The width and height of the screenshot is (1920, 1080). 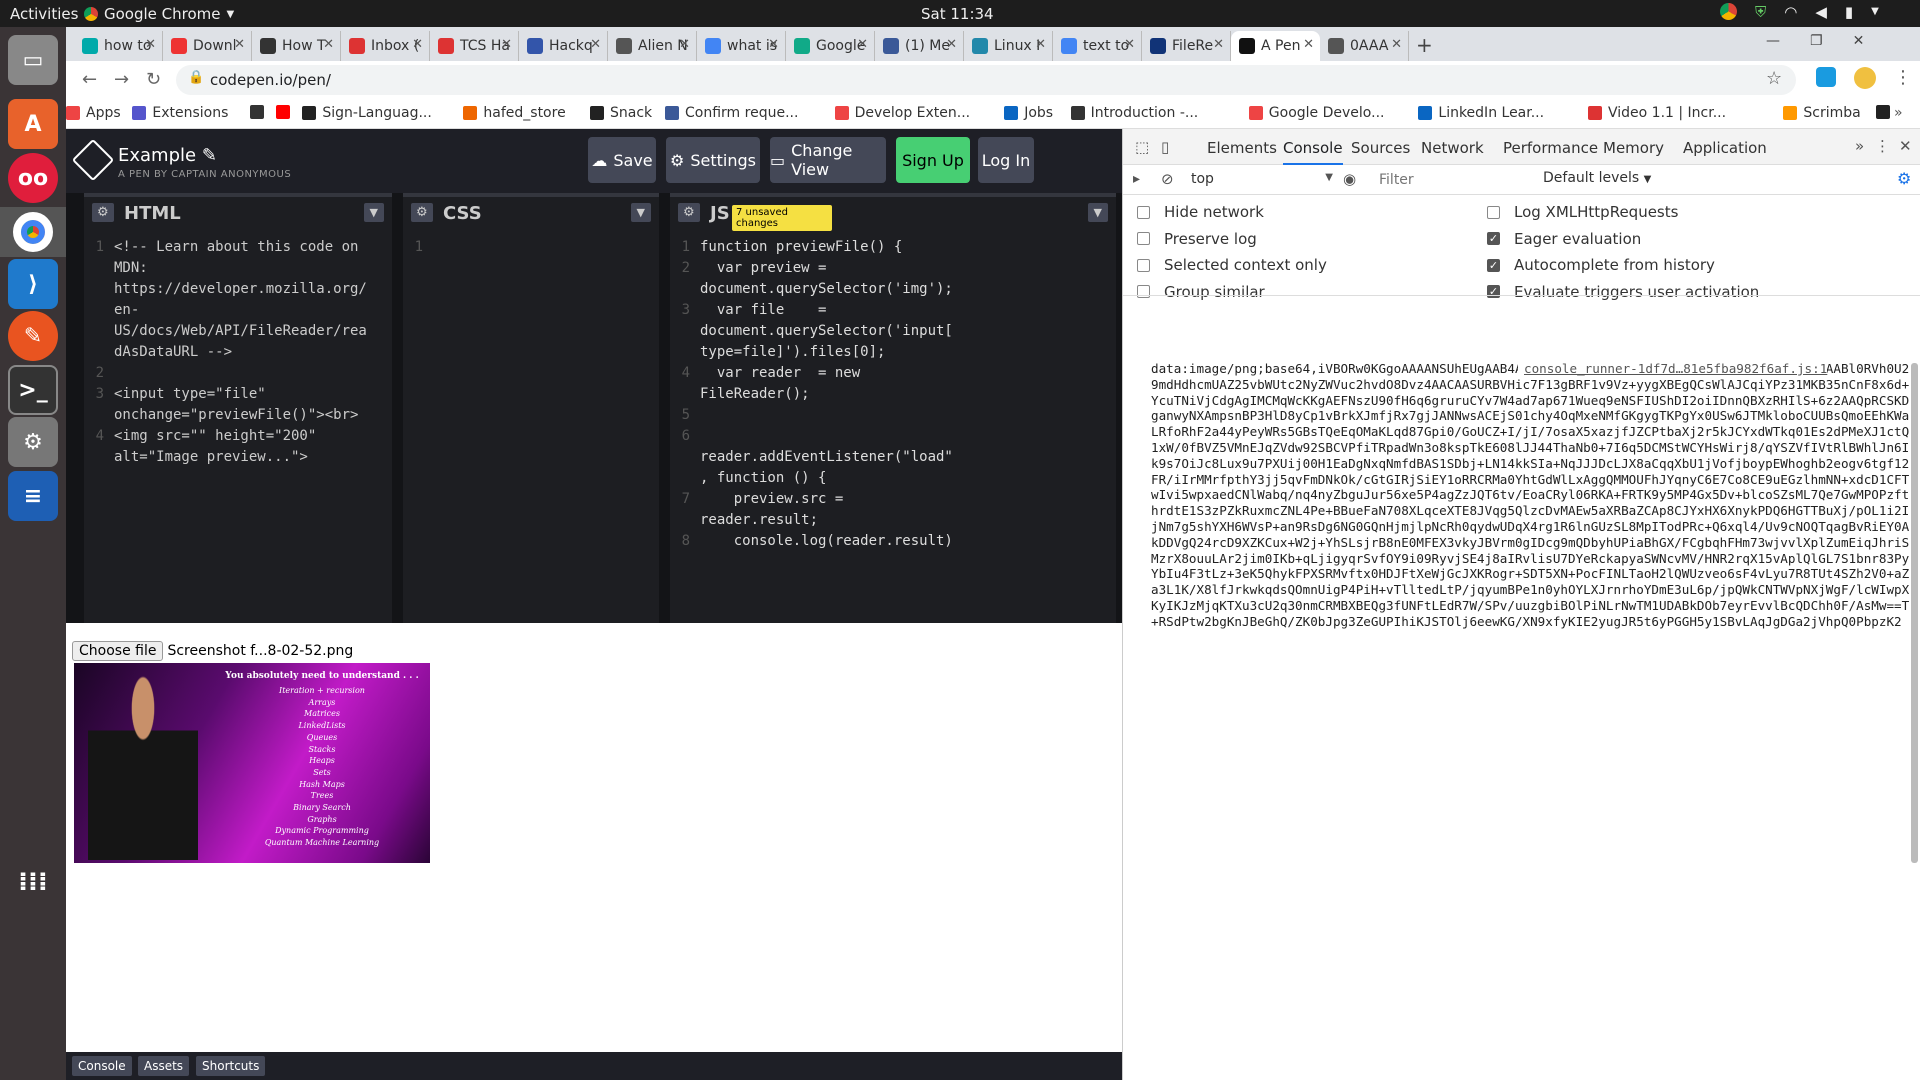 I want to click on chrome-dock-icon, so click(x=33, y=232).